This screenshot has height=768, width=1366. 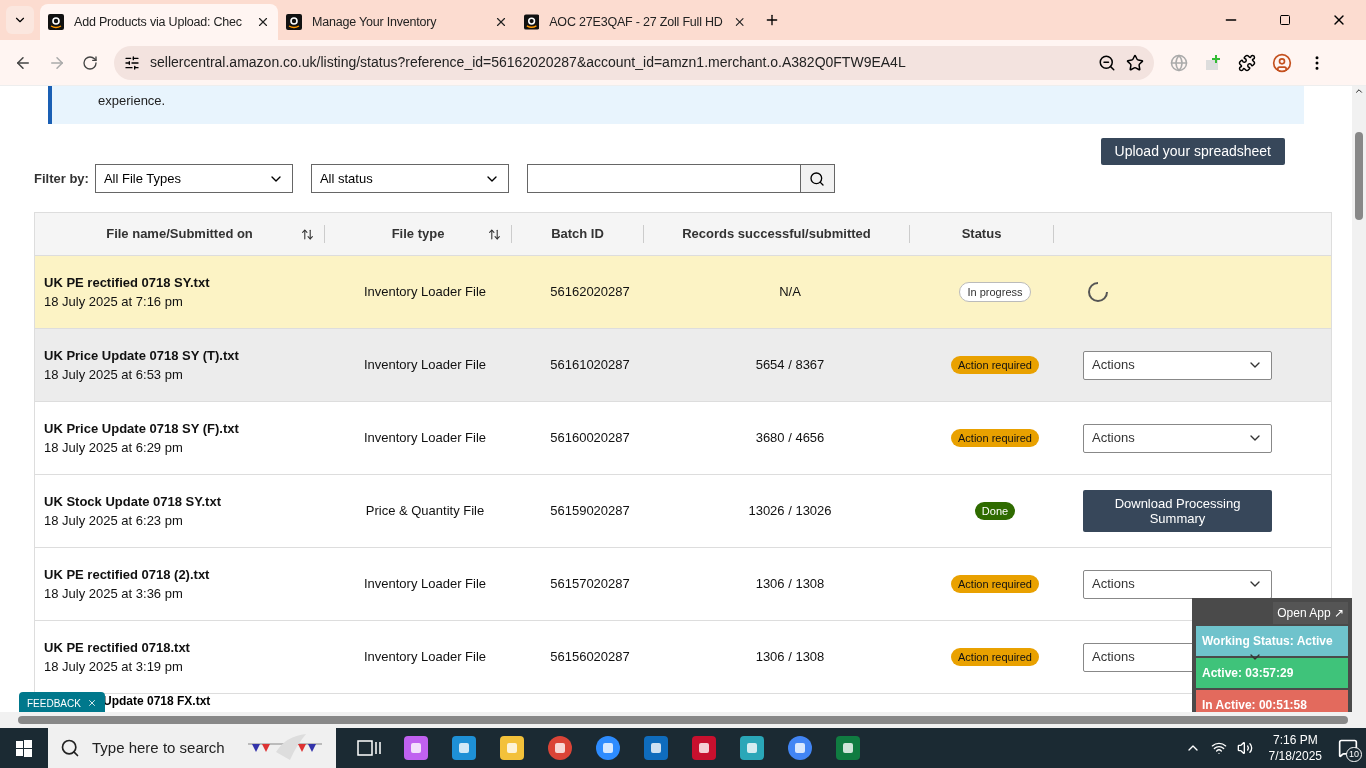 I want to click on file-name: UK PE rectified 0718.txt, so click(x=117, y=647).